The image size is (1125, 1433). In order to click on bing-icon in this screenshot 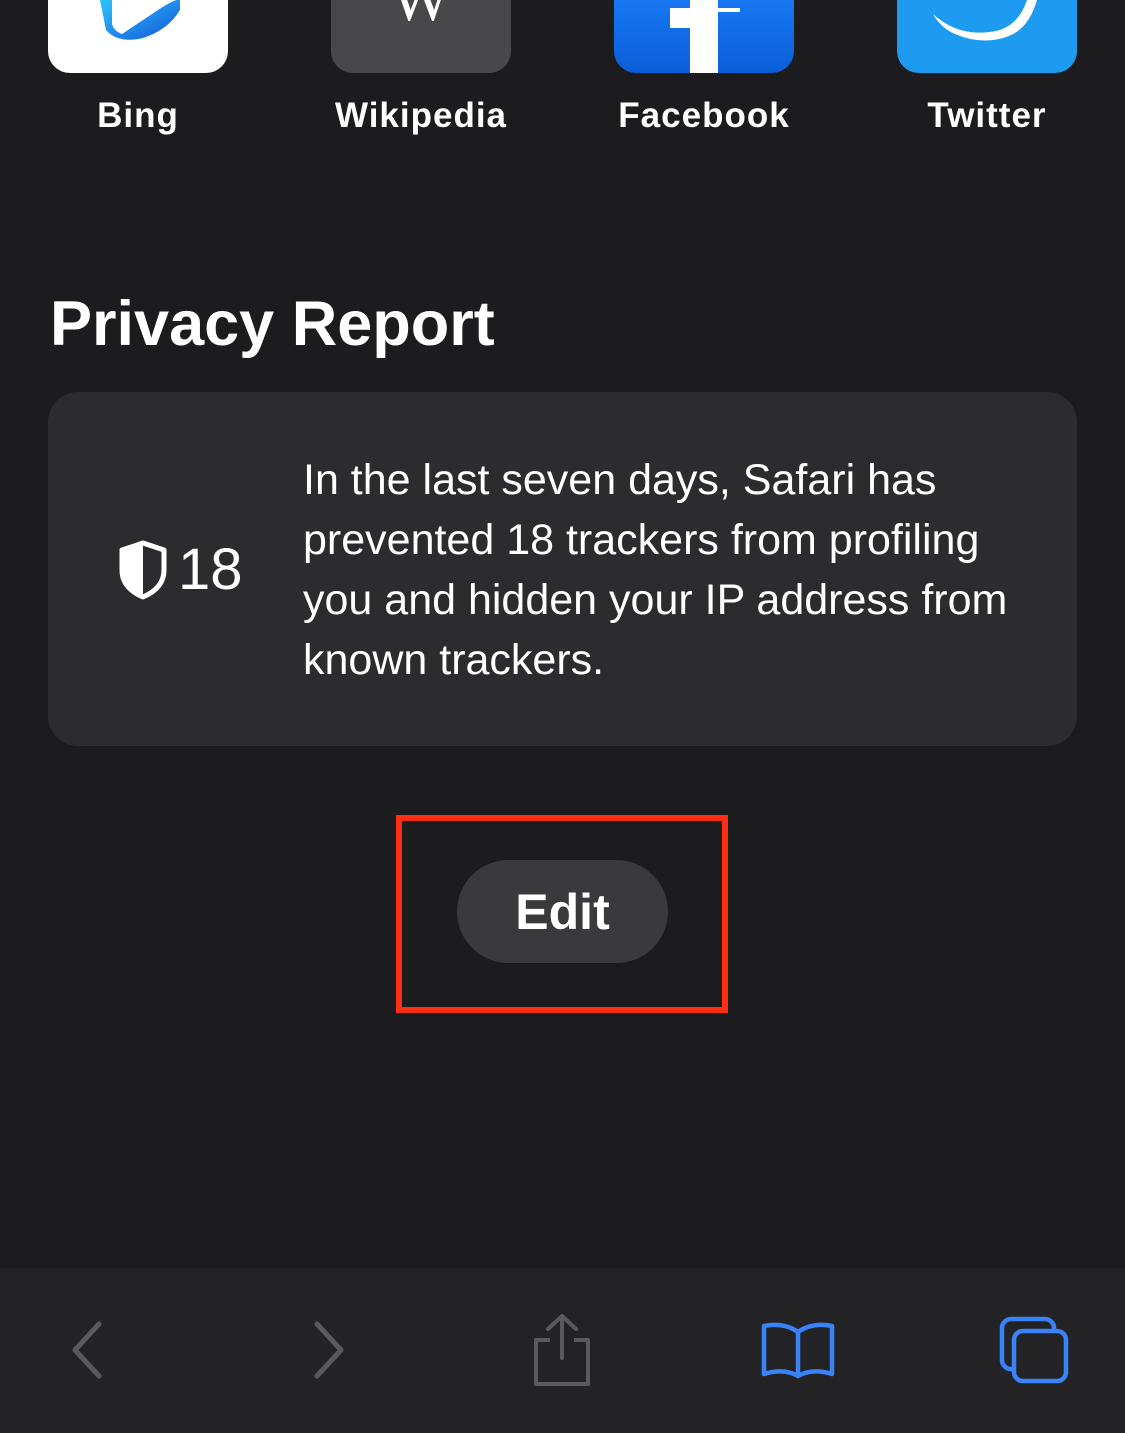, I will do `click(138, 36)`.